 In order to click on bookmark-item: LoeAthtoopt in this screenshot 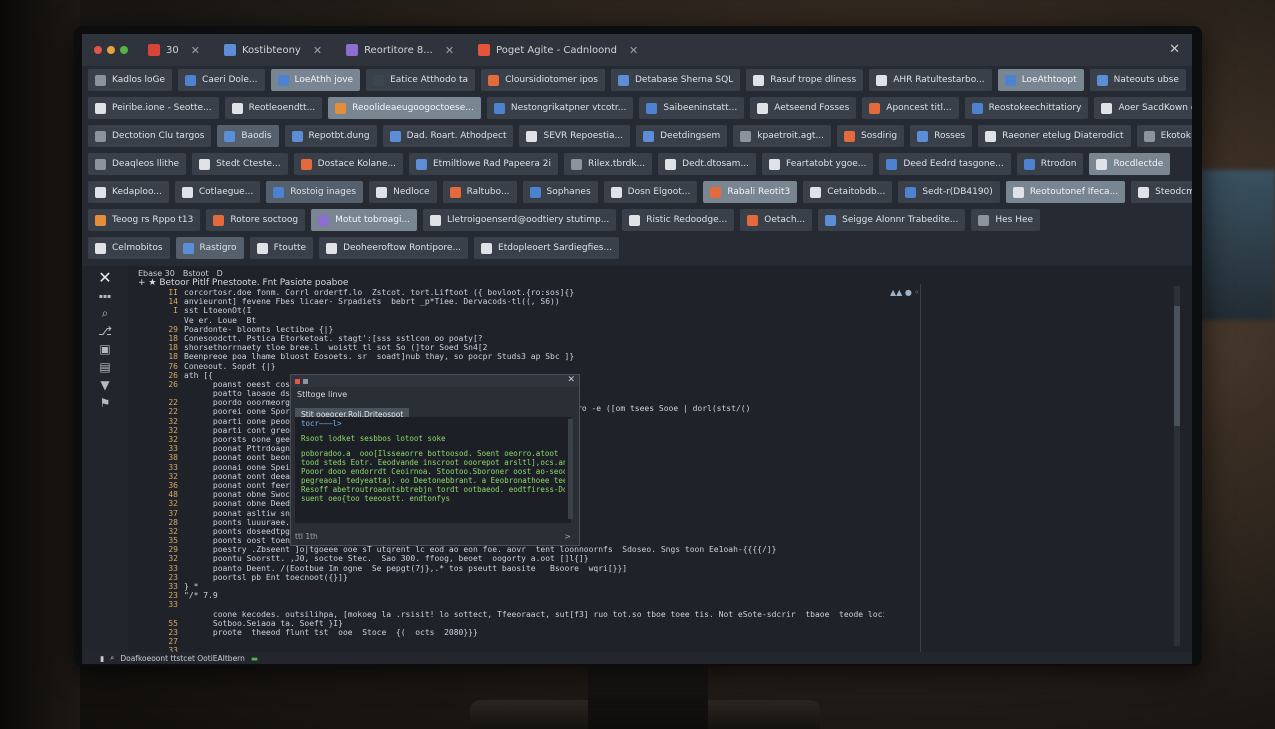, I will do `click(1040, 80)`.